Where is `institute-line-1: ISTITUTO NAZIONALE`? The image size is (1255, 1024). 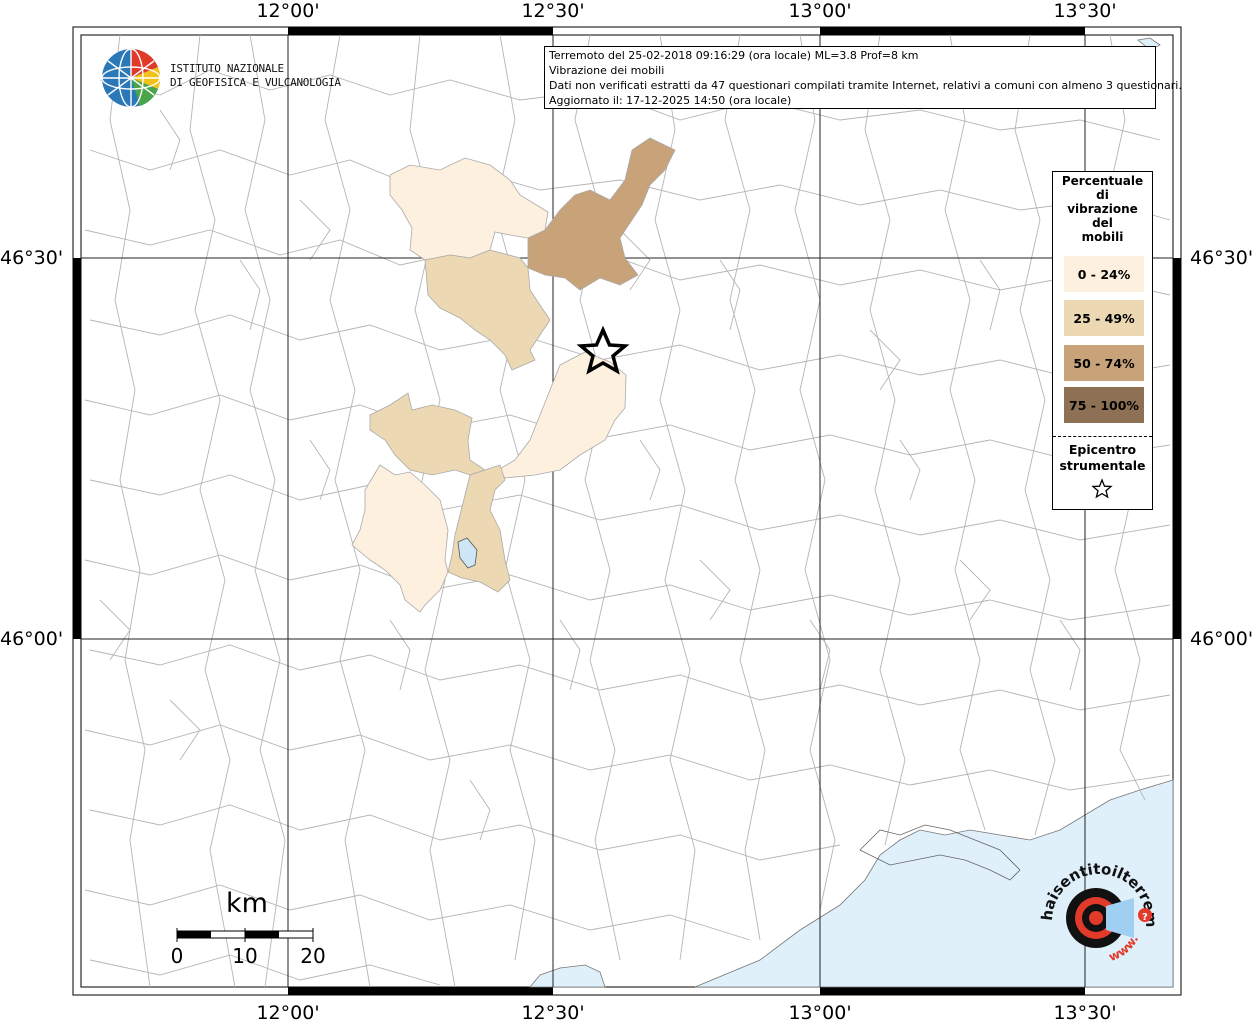
institute-line-1: ISTITUTO NAZIONALE is located at coordinates (227, 68).